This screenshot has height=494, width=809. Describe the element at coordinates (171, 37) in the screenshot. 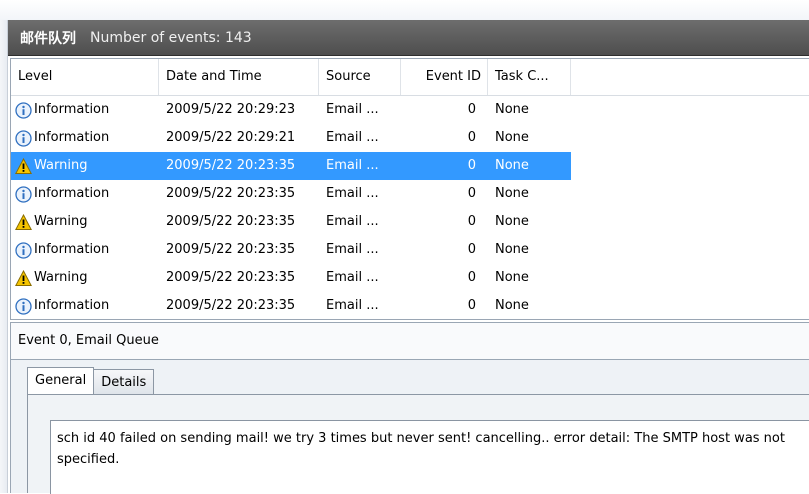

I see `event-count: Number of events: 143` at that location.